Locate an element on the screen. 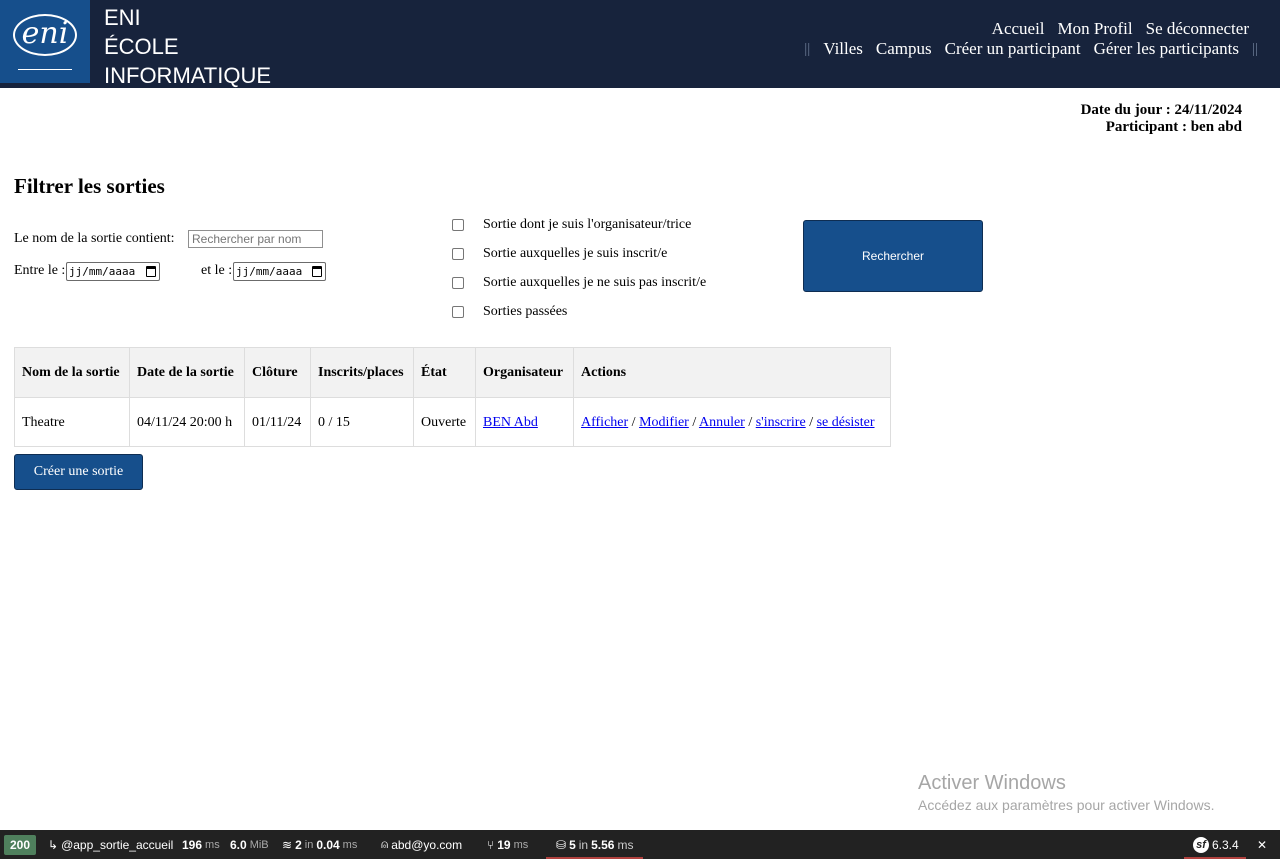  col-inscrits: Inscrits/places is located at coordinates (362, 372).